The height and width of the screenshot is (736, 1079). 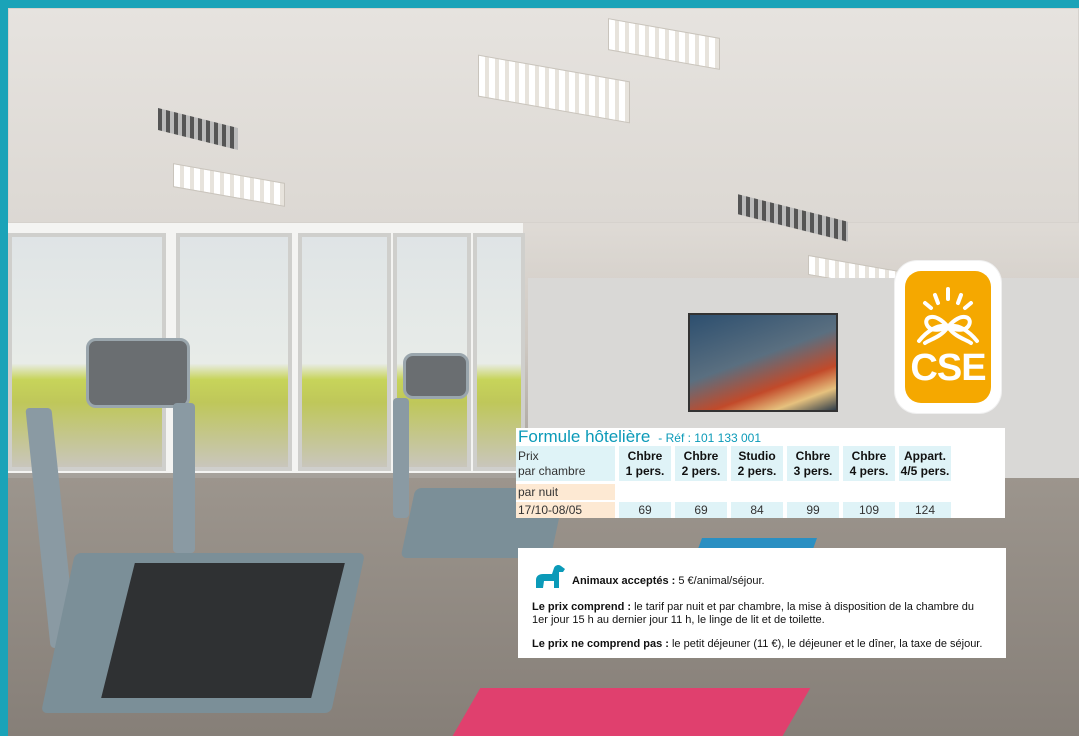 I want to click on column-header-line1: Studio, so click(x=757, y=456).